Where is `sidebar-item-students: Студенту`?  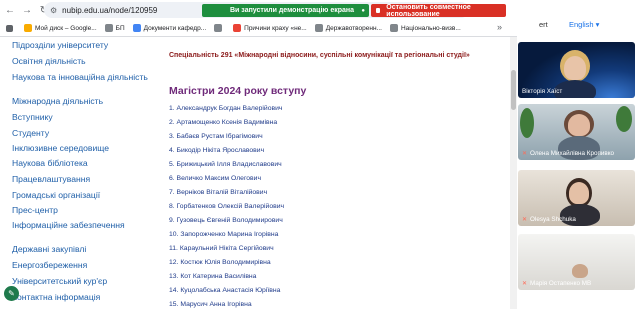 sidebar-item-students: Студенту is located at coordinates (86, 133).